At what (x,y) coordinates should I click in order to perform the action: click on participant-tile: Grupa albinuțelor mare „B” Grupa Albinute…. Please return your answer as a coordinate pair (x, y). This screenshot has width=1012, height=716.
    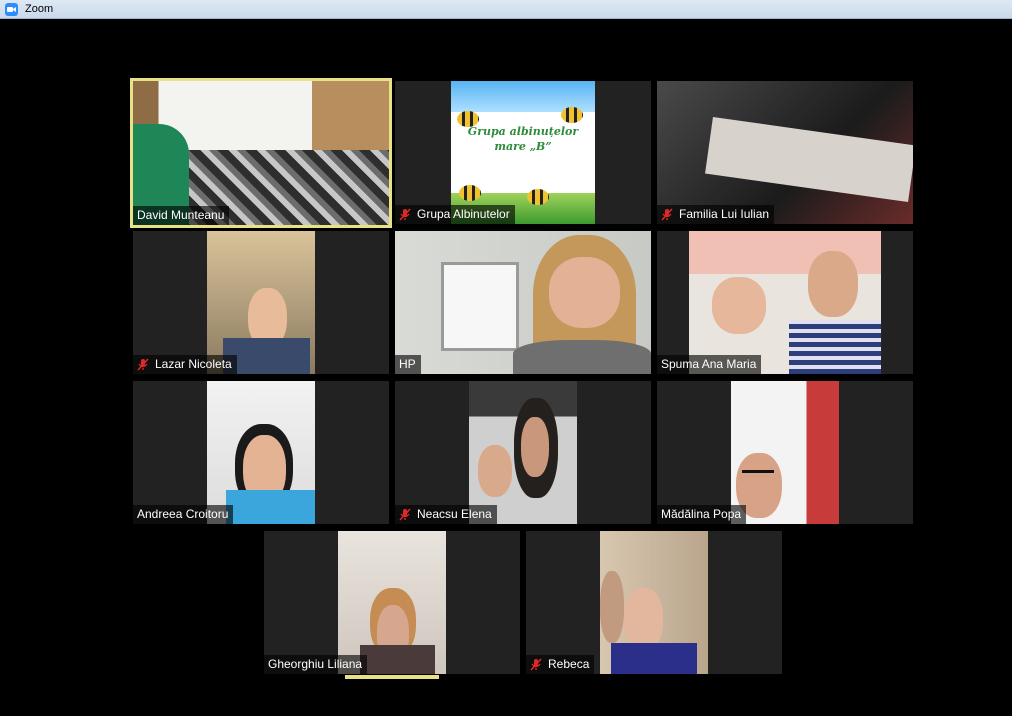
    Looking at the image, I should click on (523, 152).